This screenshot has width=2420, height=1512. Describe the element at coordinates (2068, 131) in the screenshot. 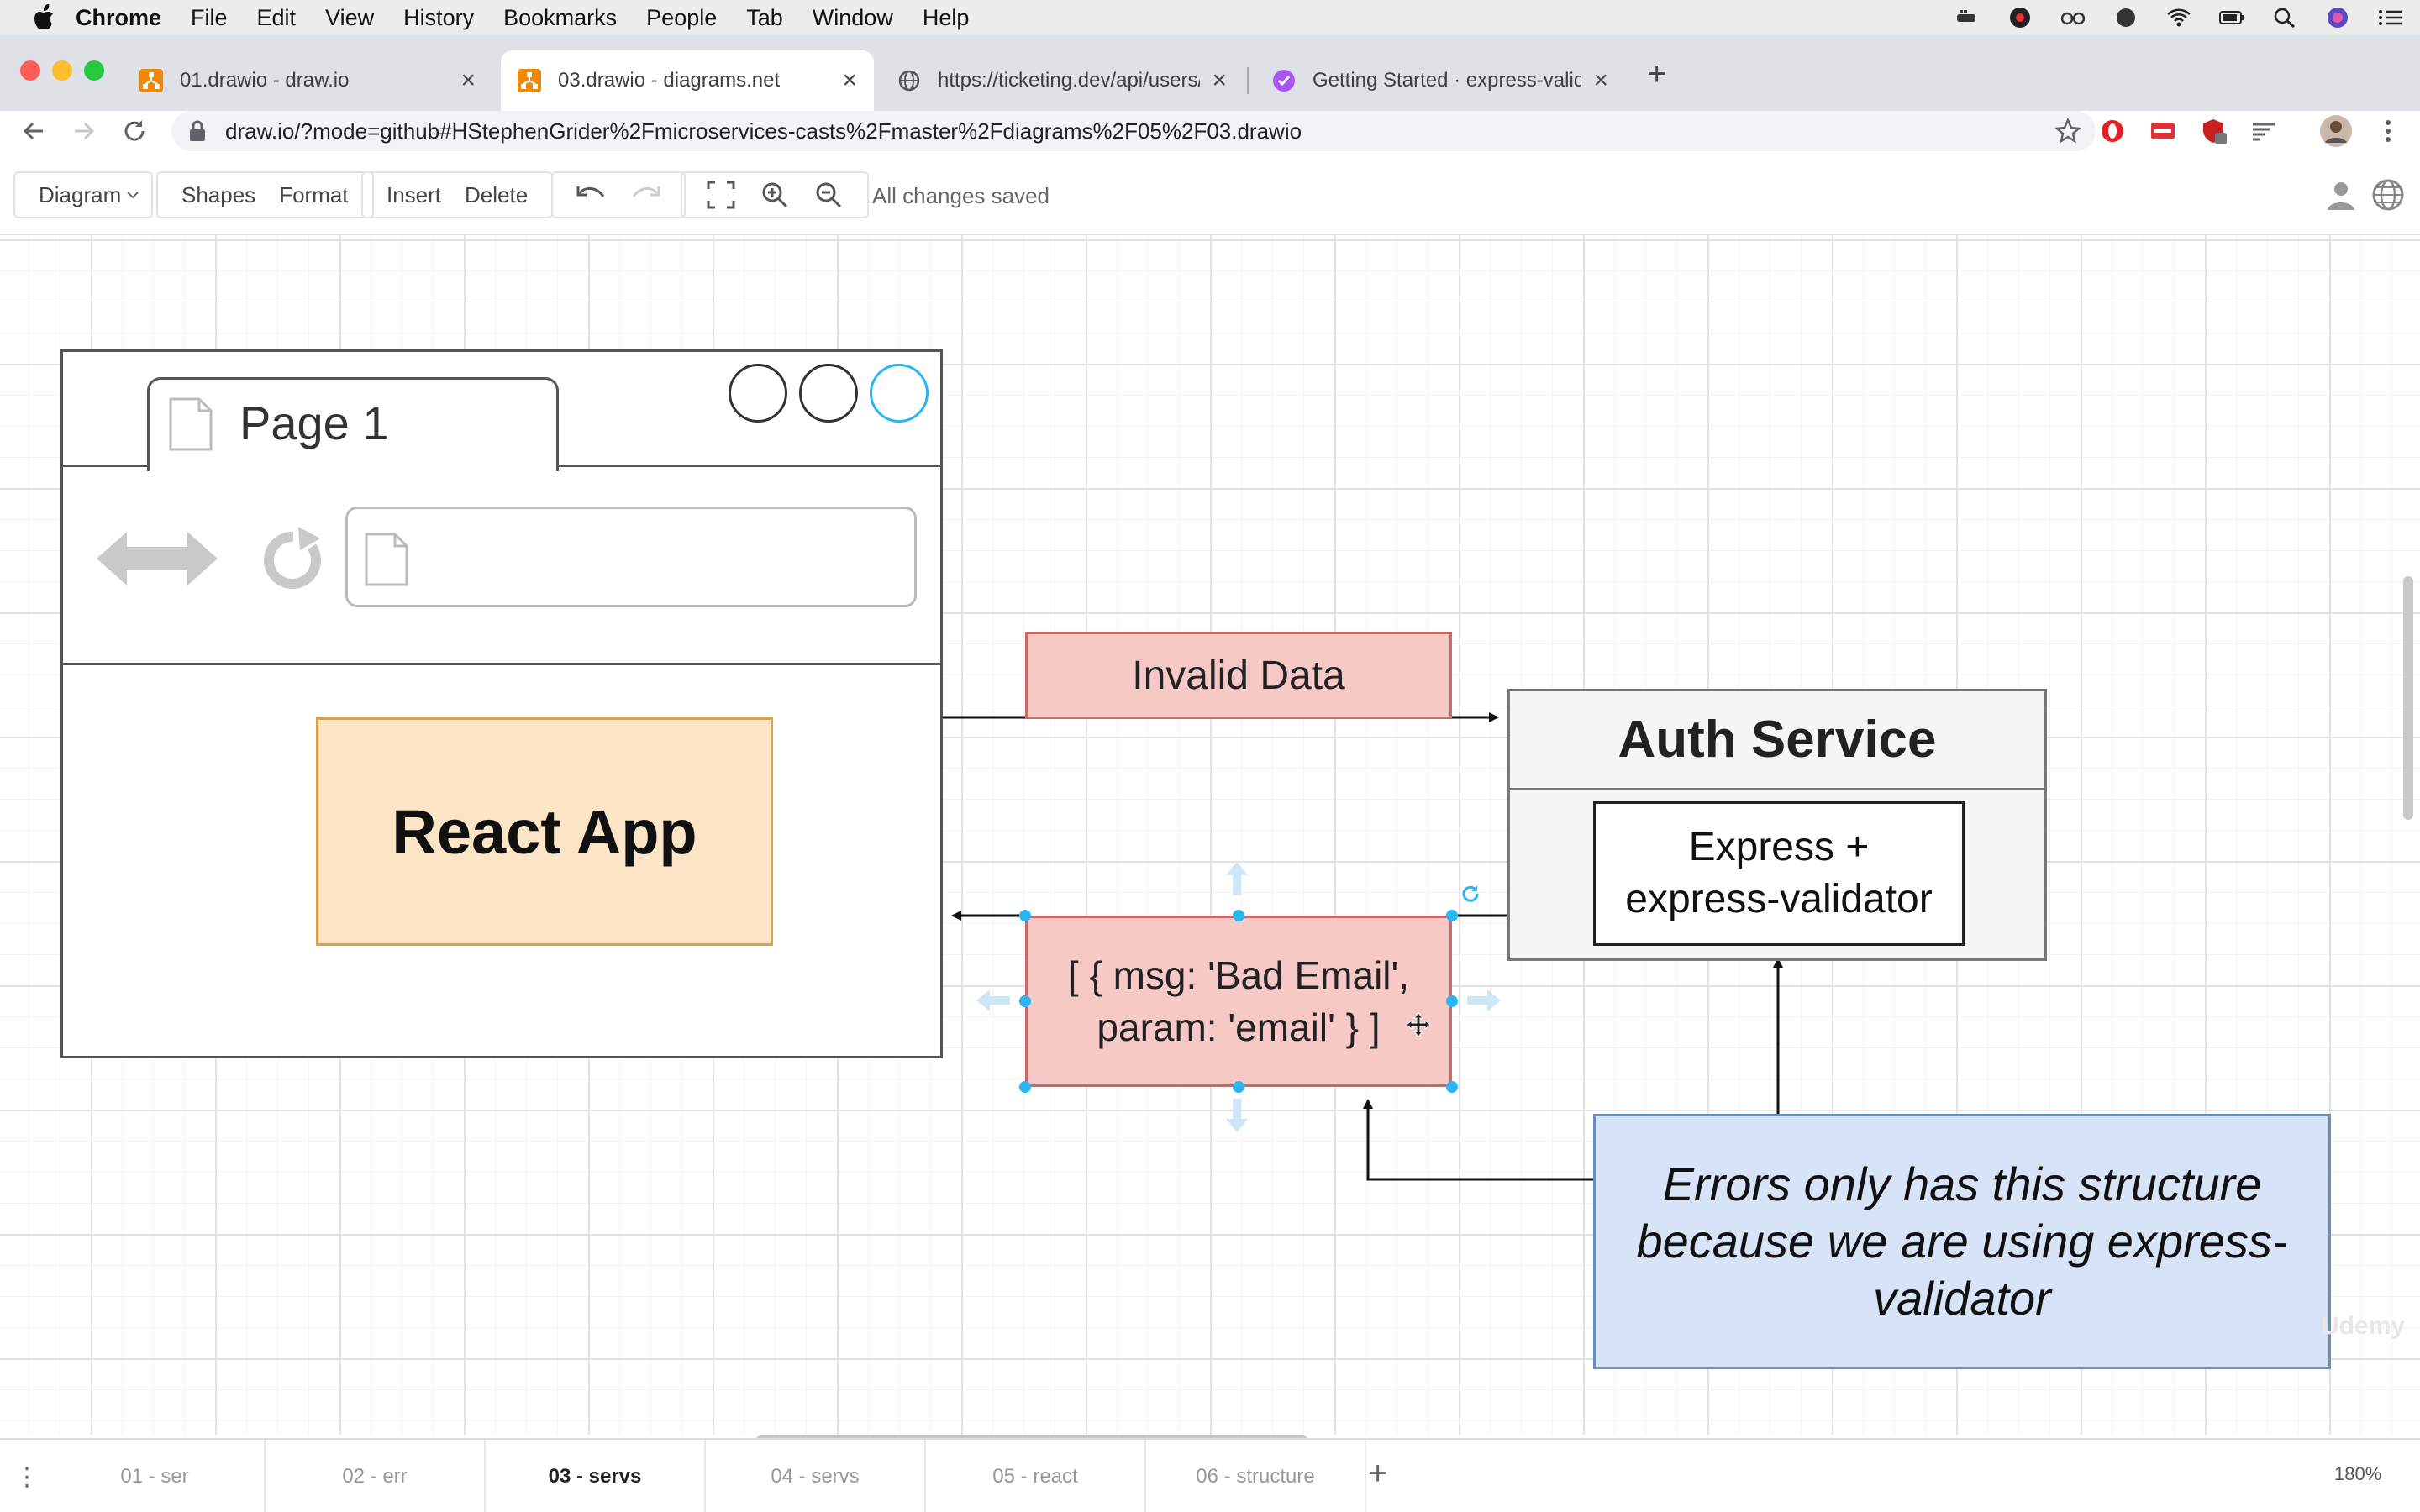

I see `bookmark-star-icon` at that location.